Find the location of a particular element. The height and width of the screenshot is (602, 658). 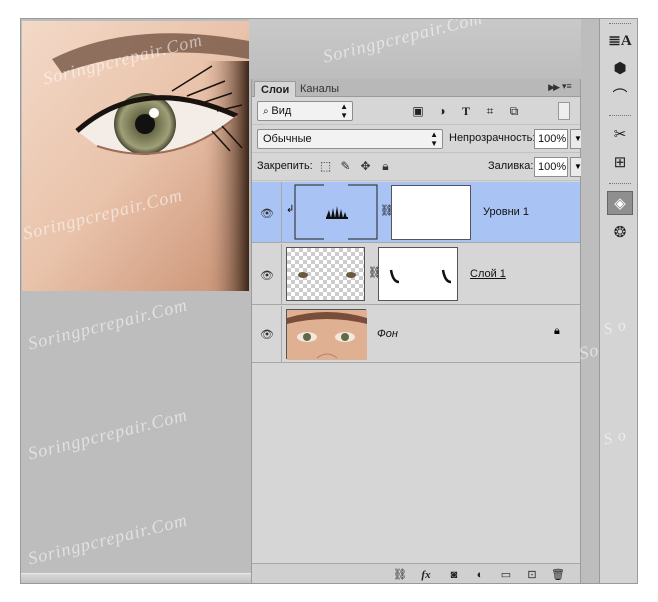

filter-kind-label: Вид is located at coordinates (281, 111).